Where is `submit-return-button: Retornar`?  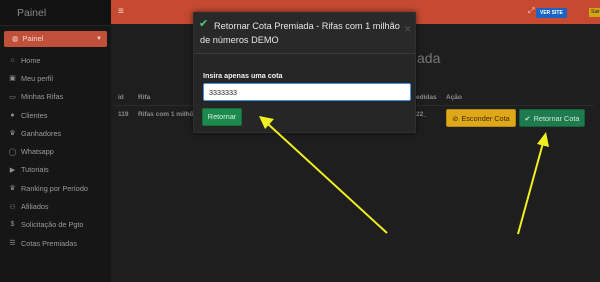
submit-return-button: Retornar is located at coordinates (222, 117).